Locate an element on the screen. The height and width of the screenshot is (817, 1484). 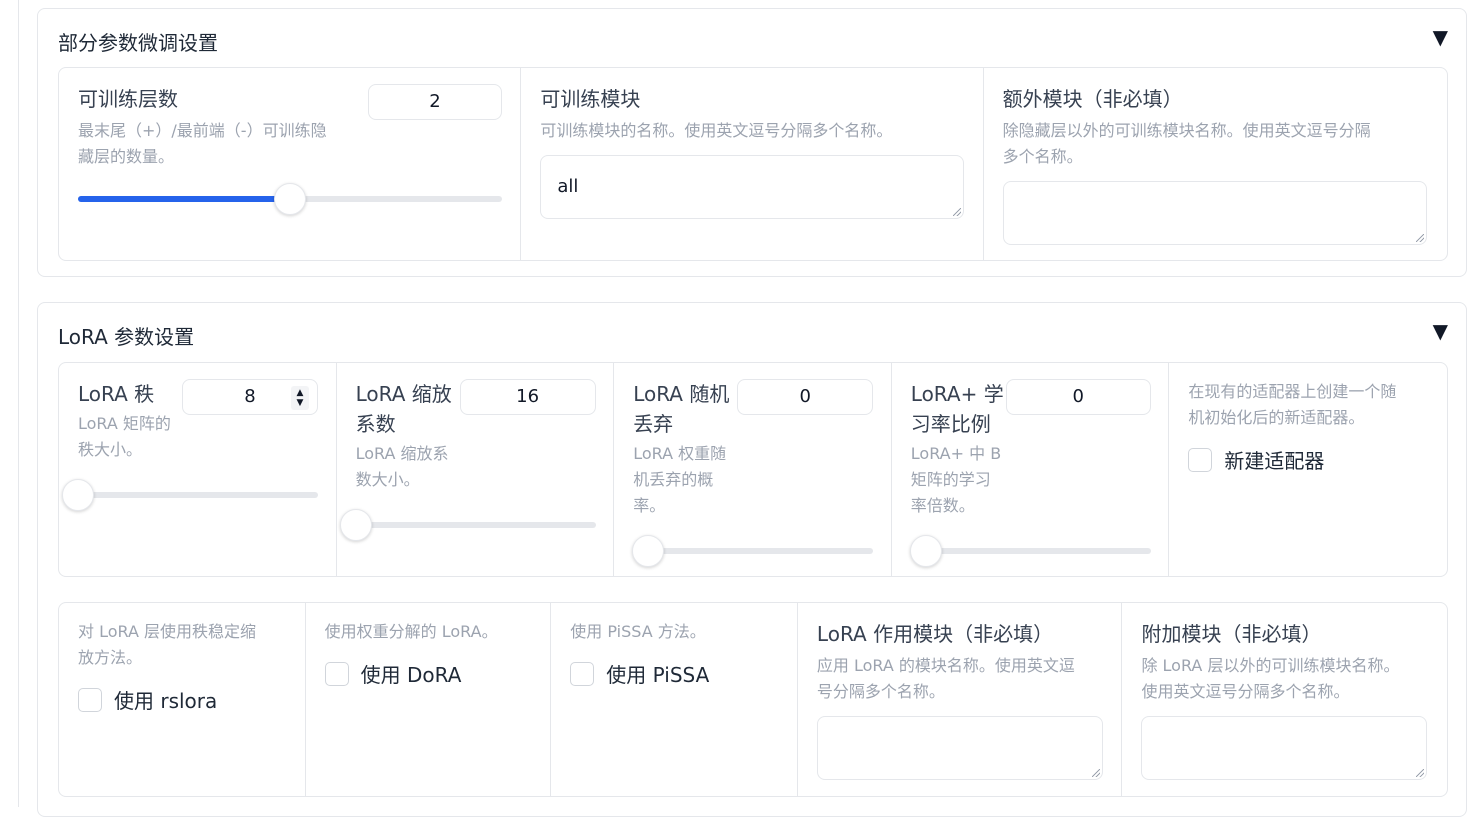
lora-dropout-block: LoRA 随机 丢弃 LoRA 权重随 机丢弃的概 率。 0 is located at coordinates (753, 469).